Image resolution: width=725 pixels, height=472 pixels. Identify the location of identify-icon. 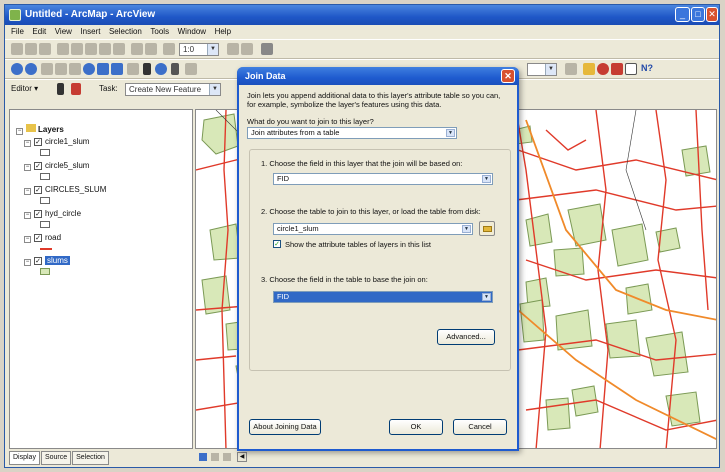
(161, 69).